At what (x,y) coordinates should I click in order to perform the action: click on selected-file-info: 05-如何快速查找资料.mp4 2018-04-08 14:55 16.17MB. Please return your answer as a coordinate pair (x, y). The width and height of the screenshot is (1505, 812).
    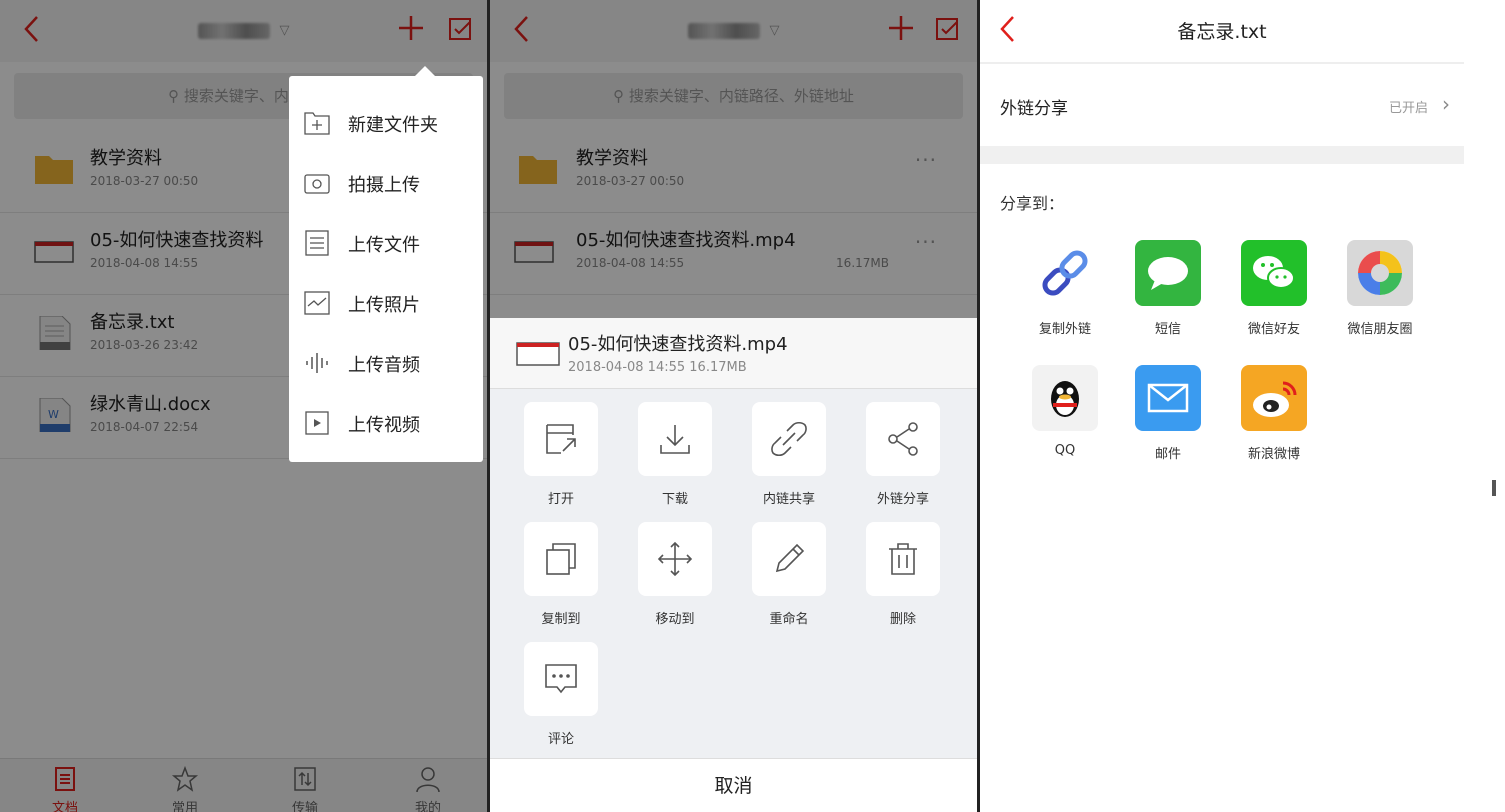
    Looking at the image, I should click on (733, 353).